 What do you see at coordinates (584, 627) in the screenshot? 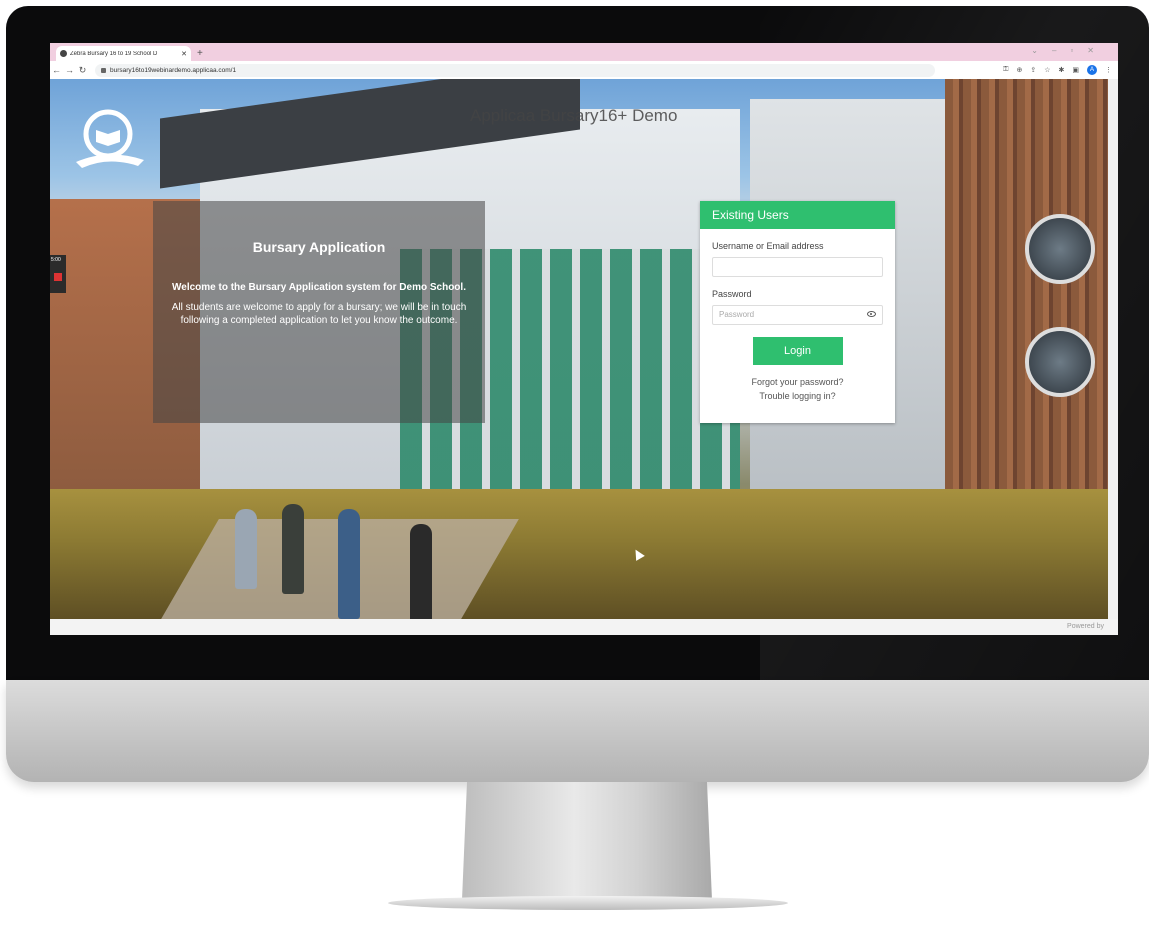
I see `page-footer: Powered by` at bounding box center [584, 627].